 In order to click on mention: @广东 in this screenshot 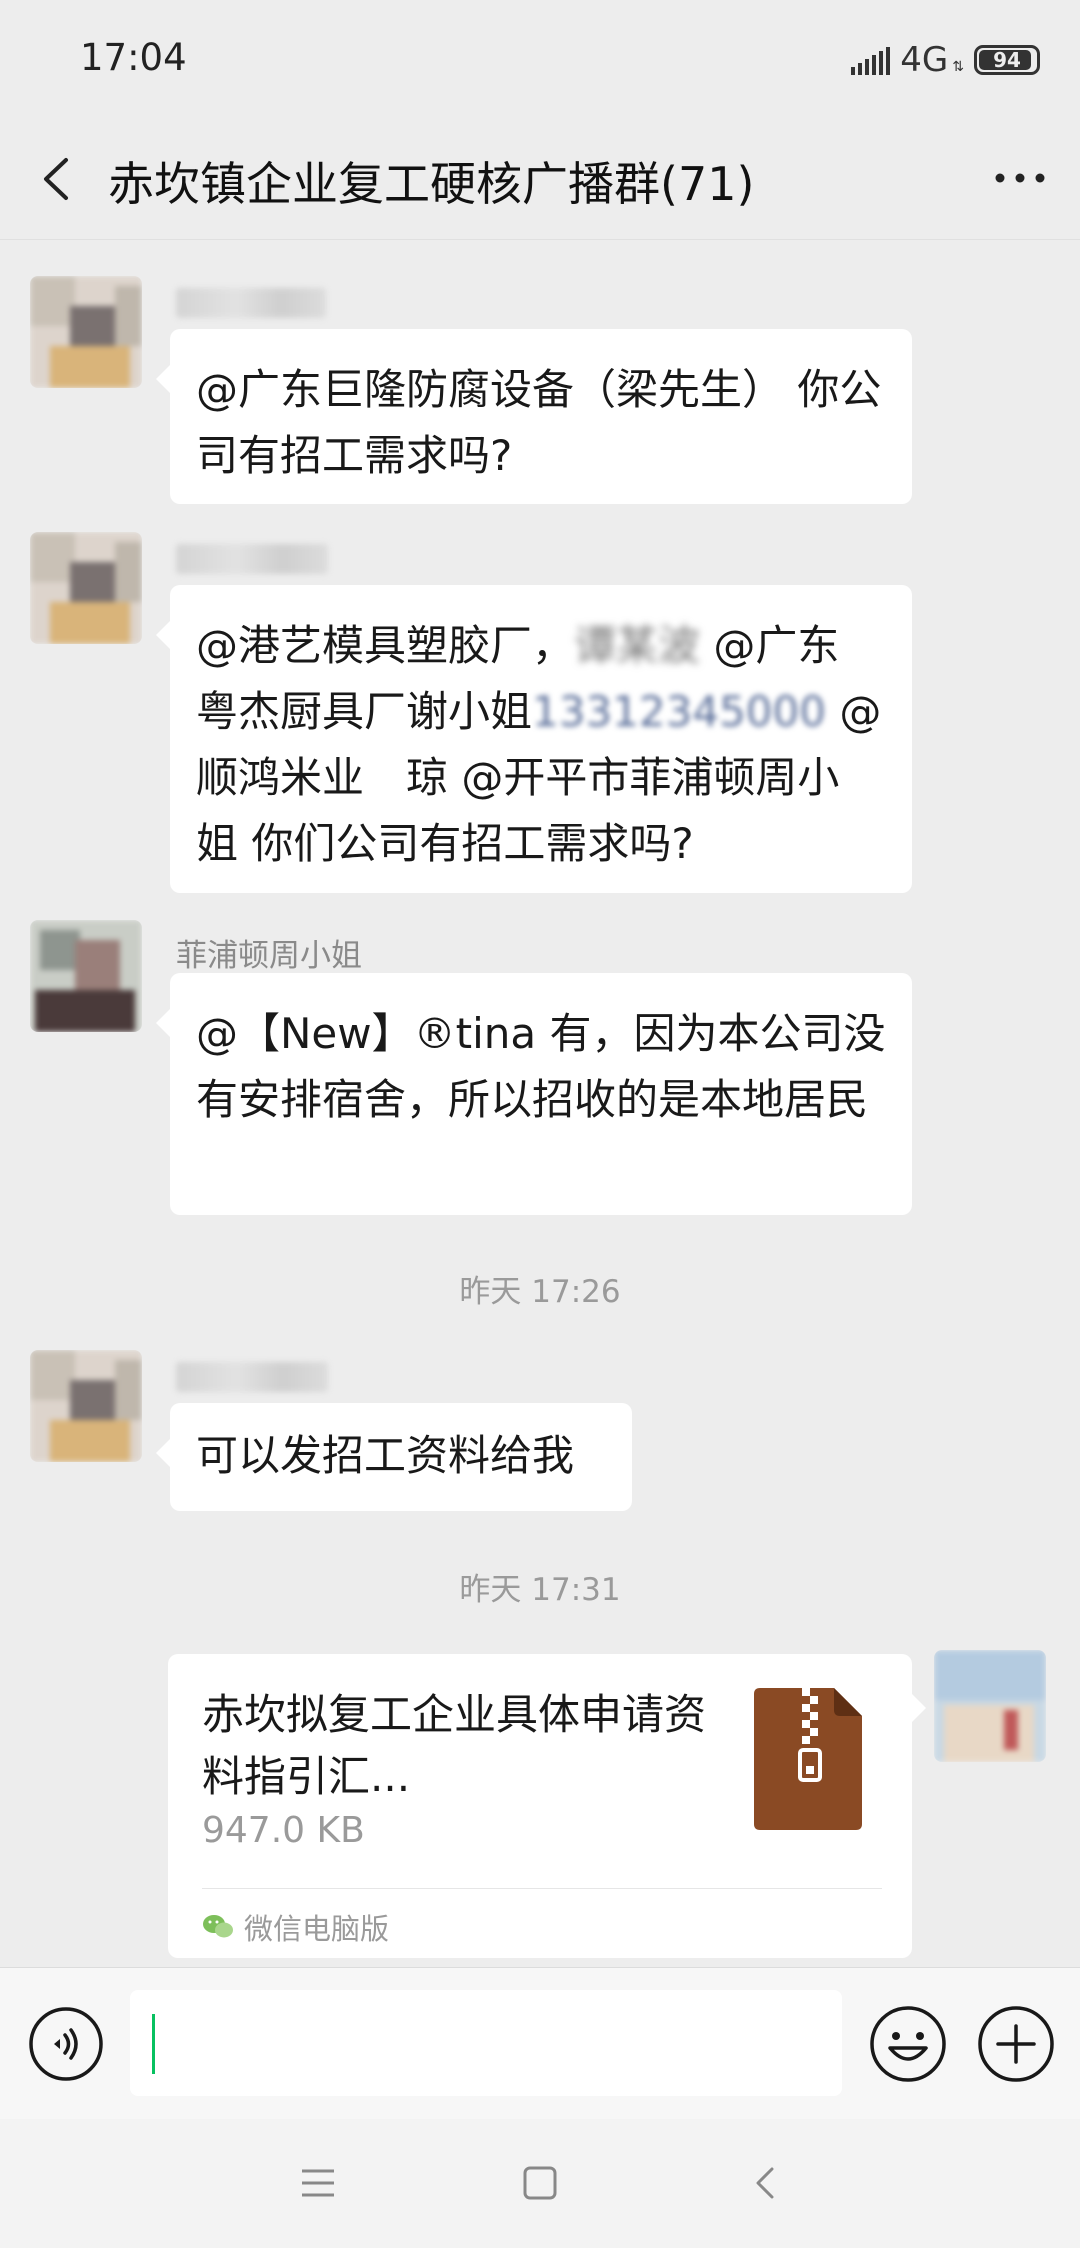, I will do `click(769, 645)`.